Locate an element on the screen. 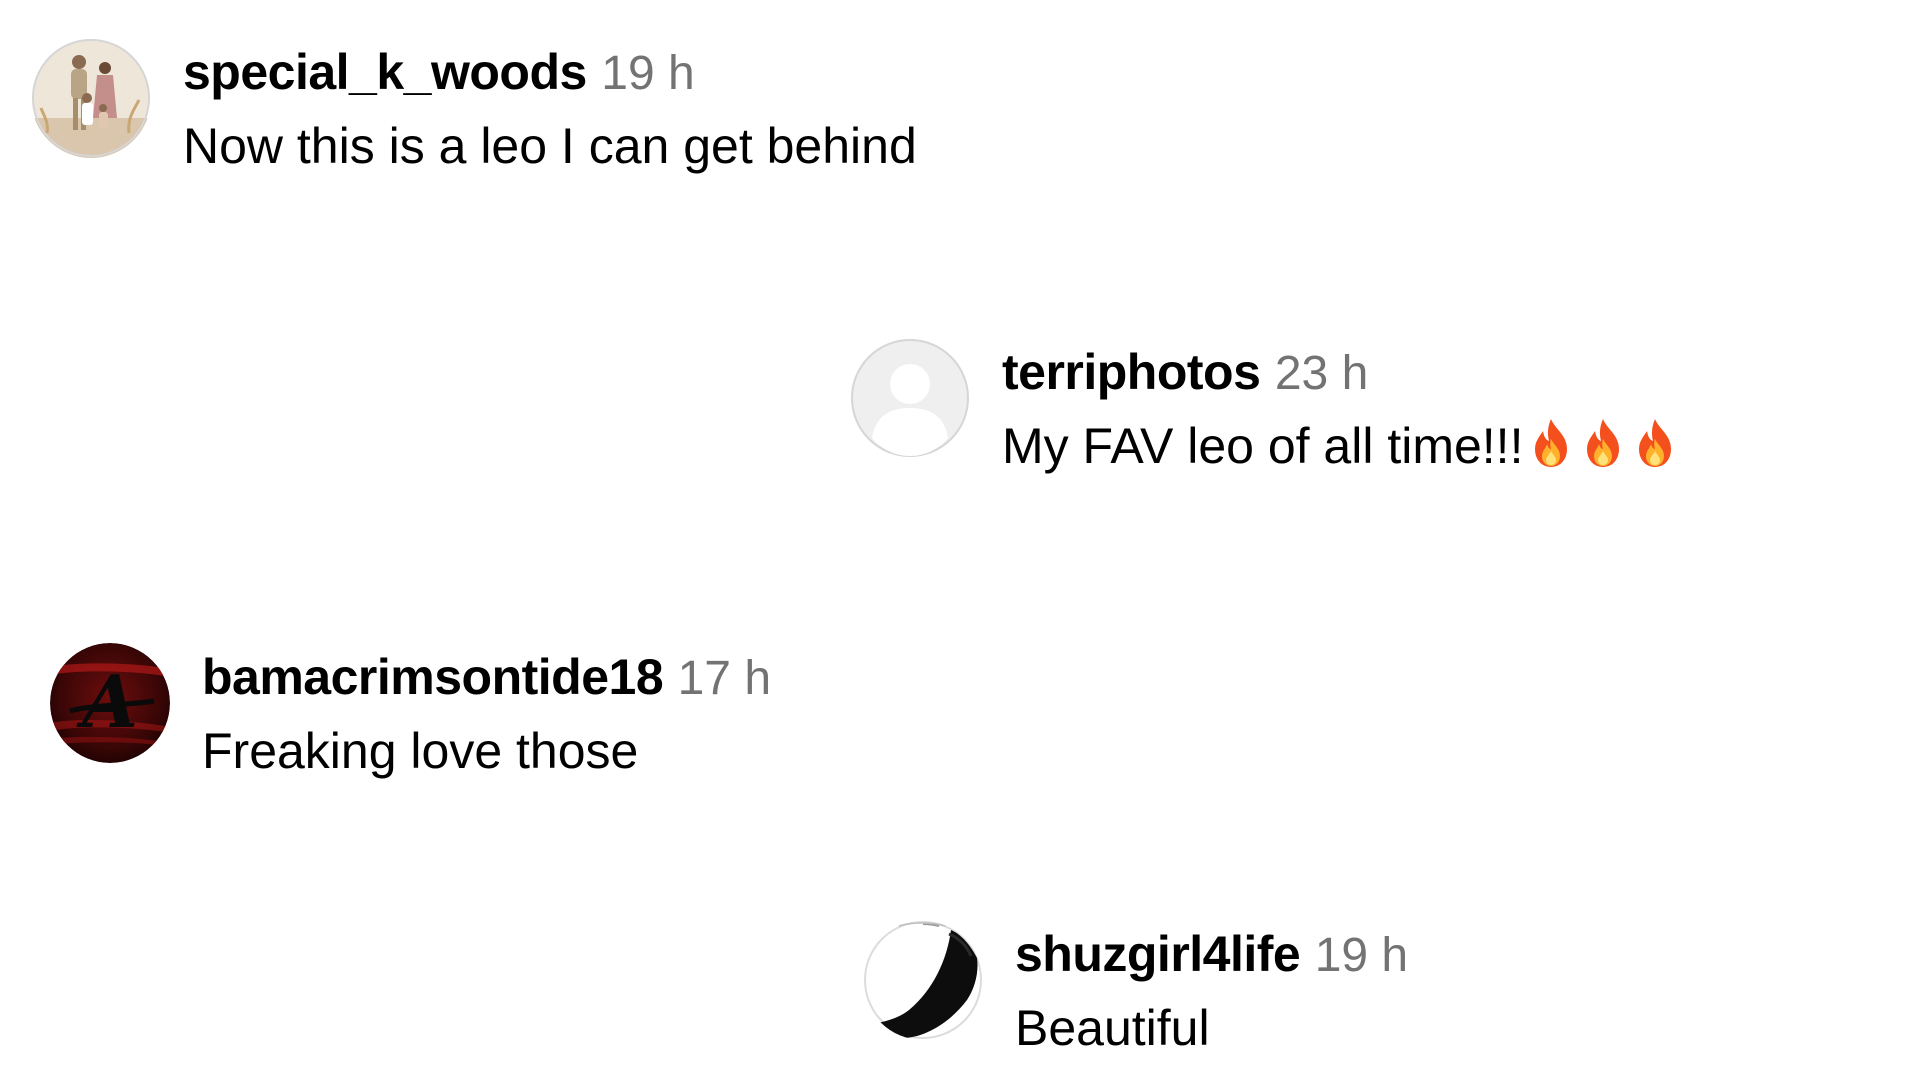 This screenshot has height=1080, width=1920. crimson-script-a-avatar: A is located at coordinates (110, 703).